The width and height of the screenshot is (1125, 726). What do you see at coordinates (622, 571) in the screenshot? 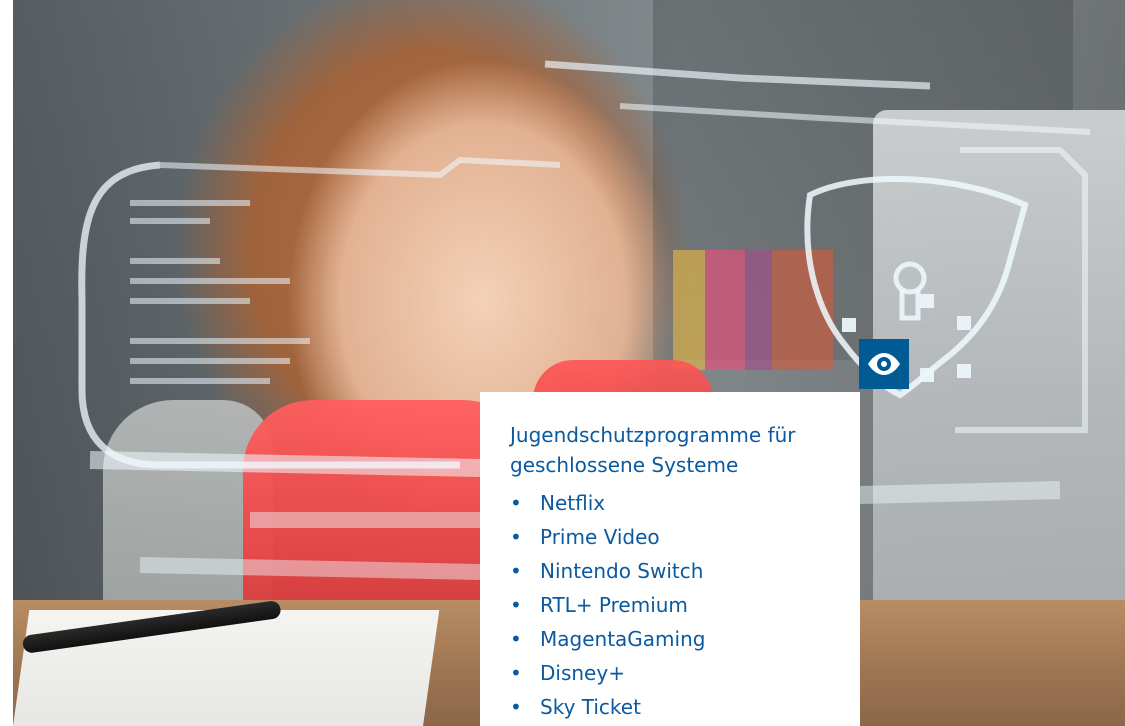
I see `list-item-label: Nintendo Switch` at bounding box center [622, 571].